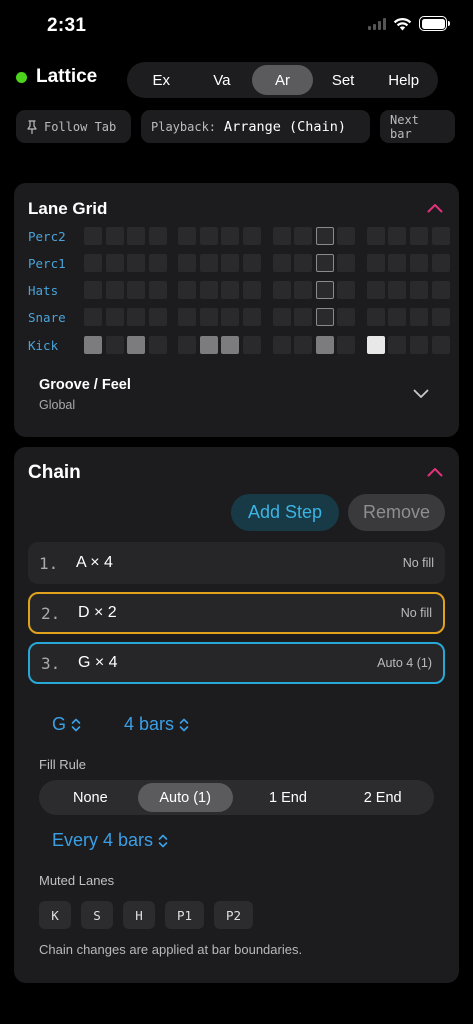 The image size is (473, 1024). What do you see at coordinates (288, 797) in the screenshot?
I see `fill-rule-option-1-end: 1 End` at bounding box center [288, 797].